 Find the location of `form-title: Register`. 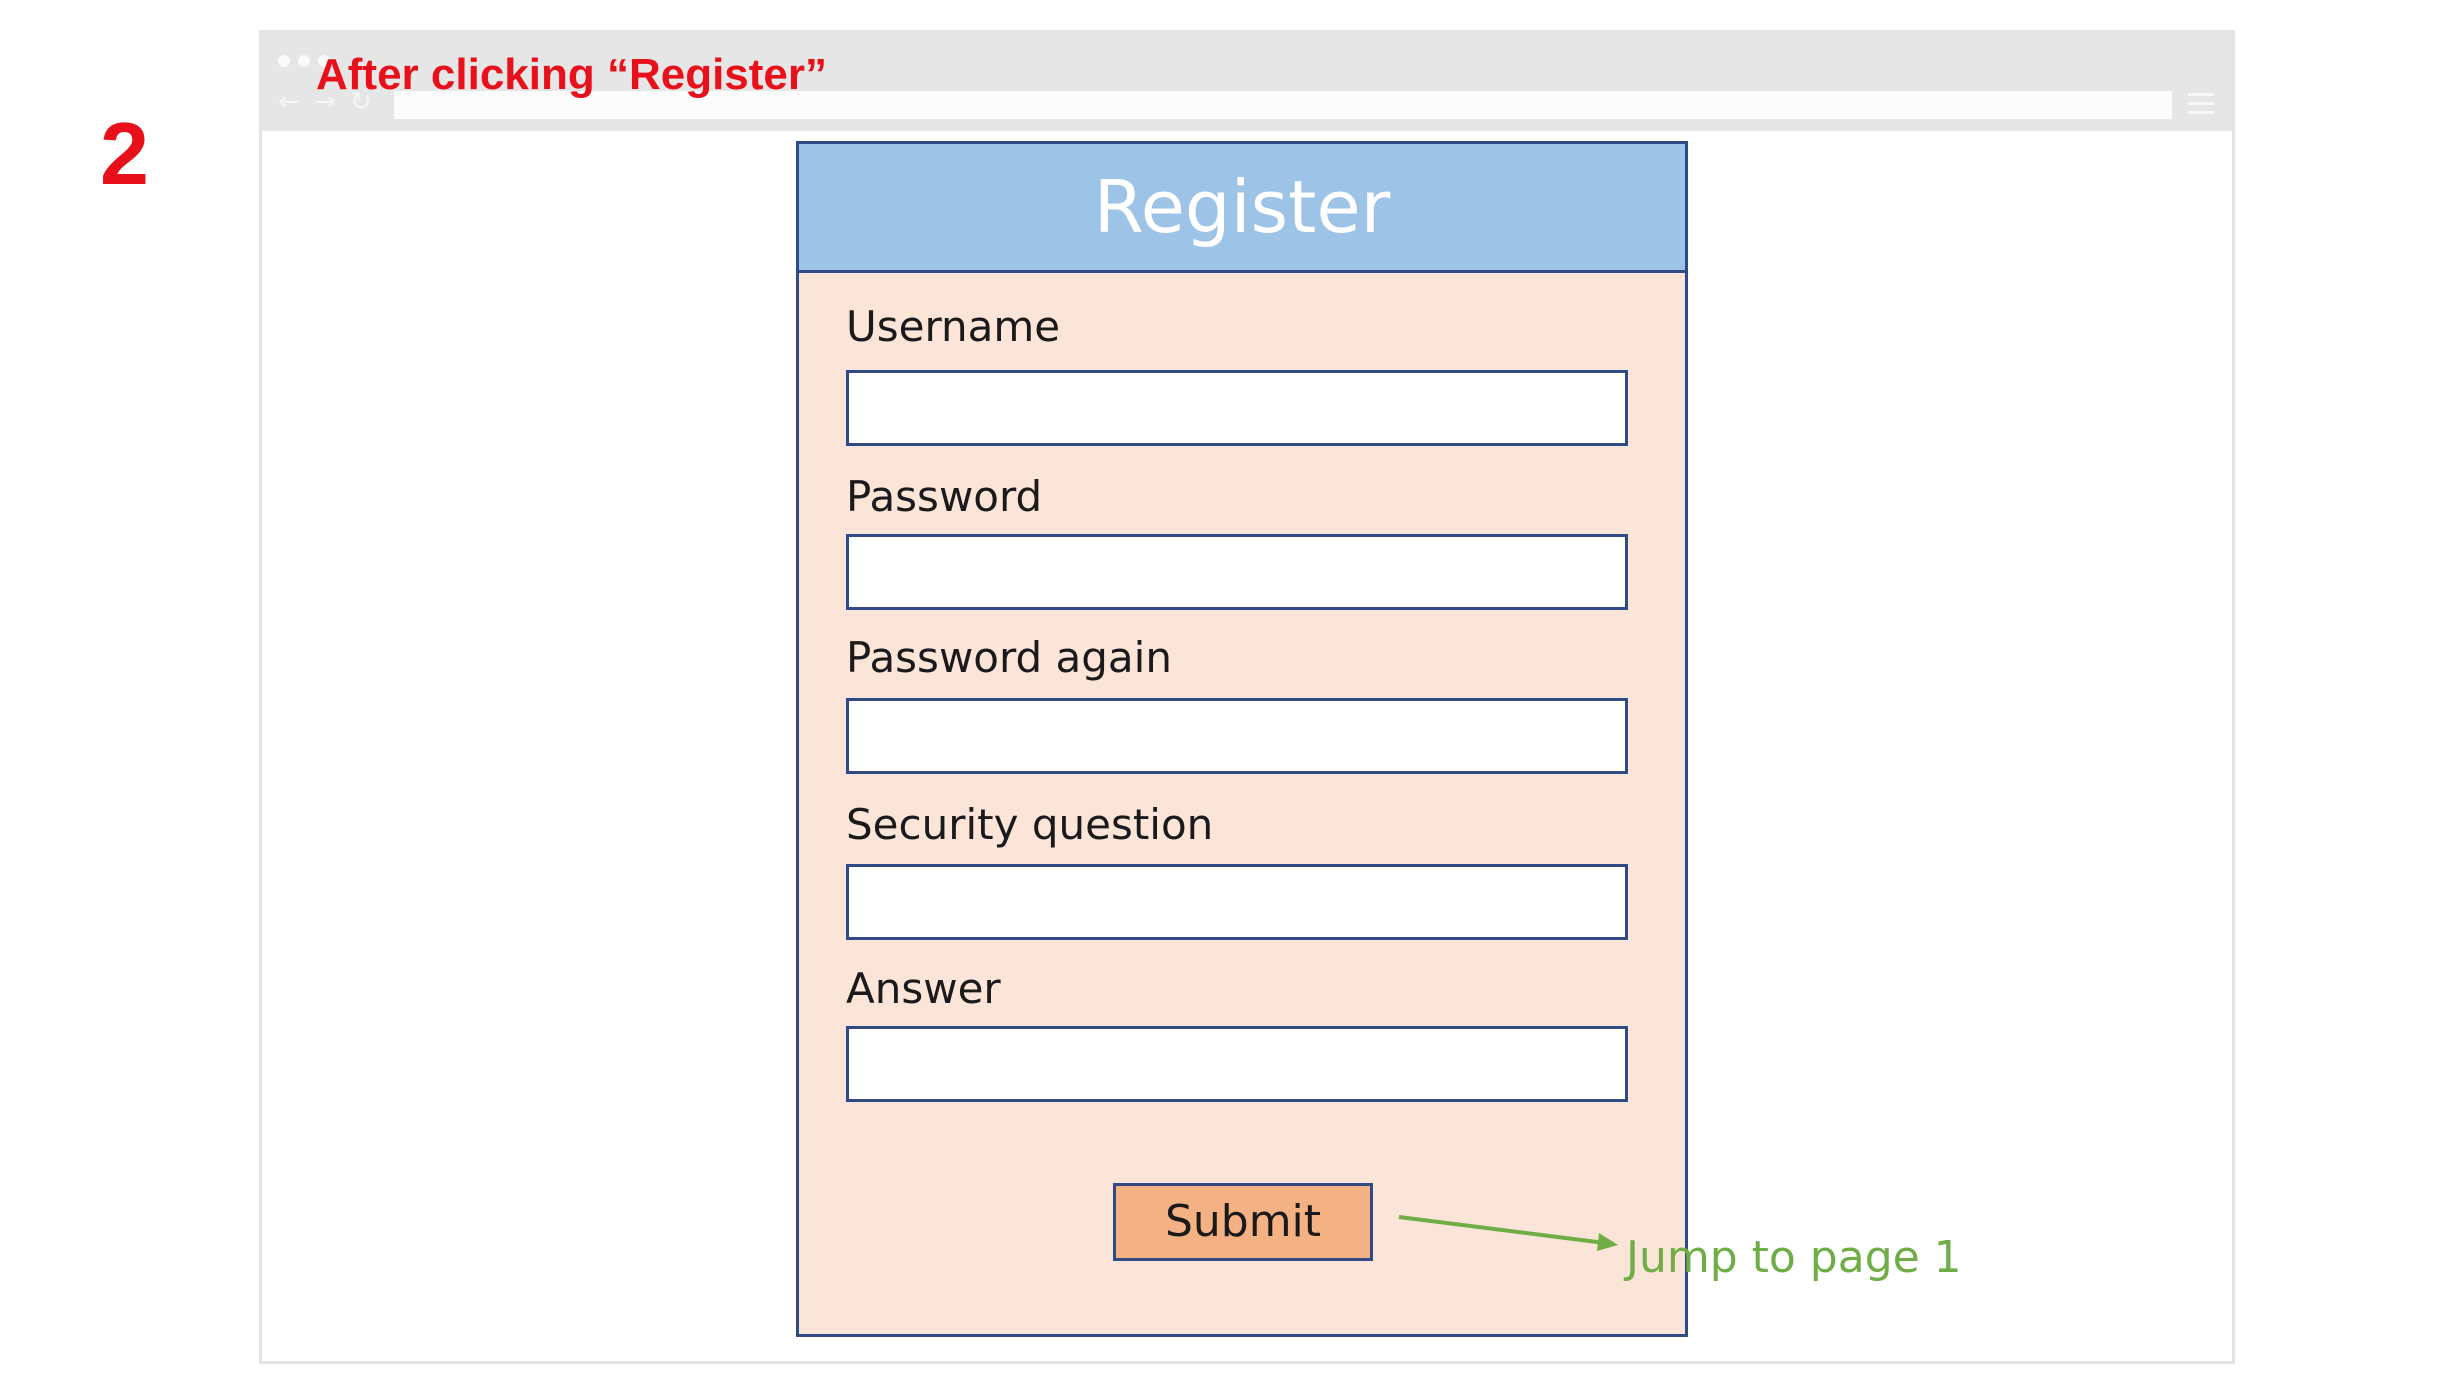

form-title: Register is located at coordinates (1242, 207).